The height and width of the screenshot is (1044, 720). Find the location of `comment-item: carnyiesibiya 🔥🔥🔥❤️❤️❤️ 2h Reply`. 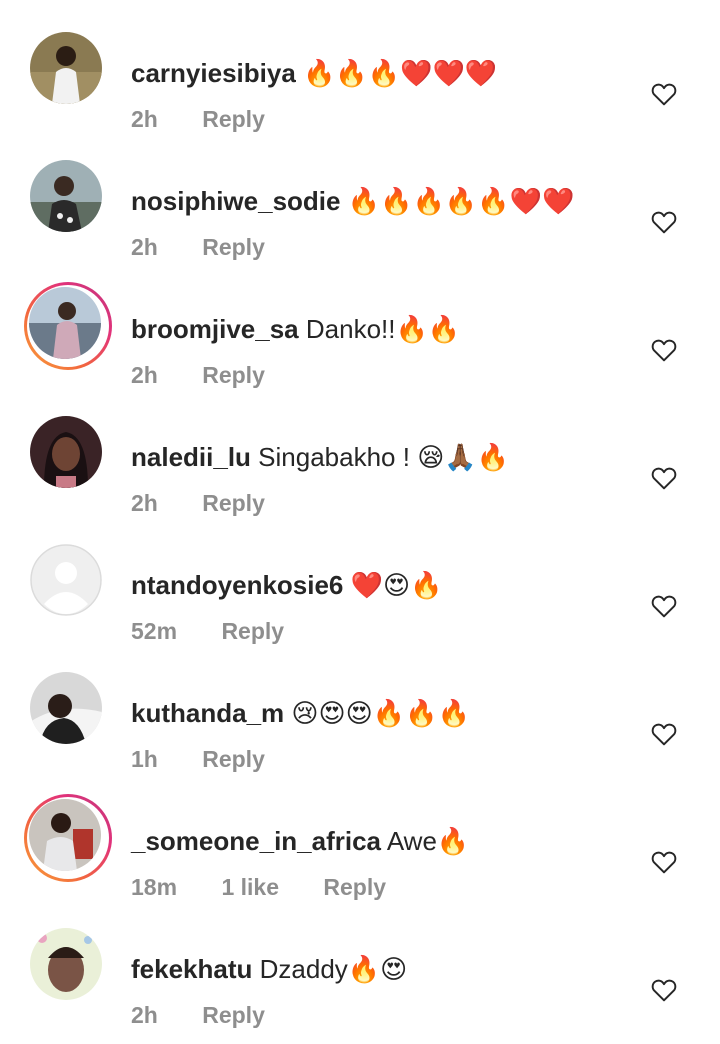

comment-item: carnyiesibiya 🔥🔥🔥❤️❤️❤️ 2h Reply is located at coordinates (360, 84).